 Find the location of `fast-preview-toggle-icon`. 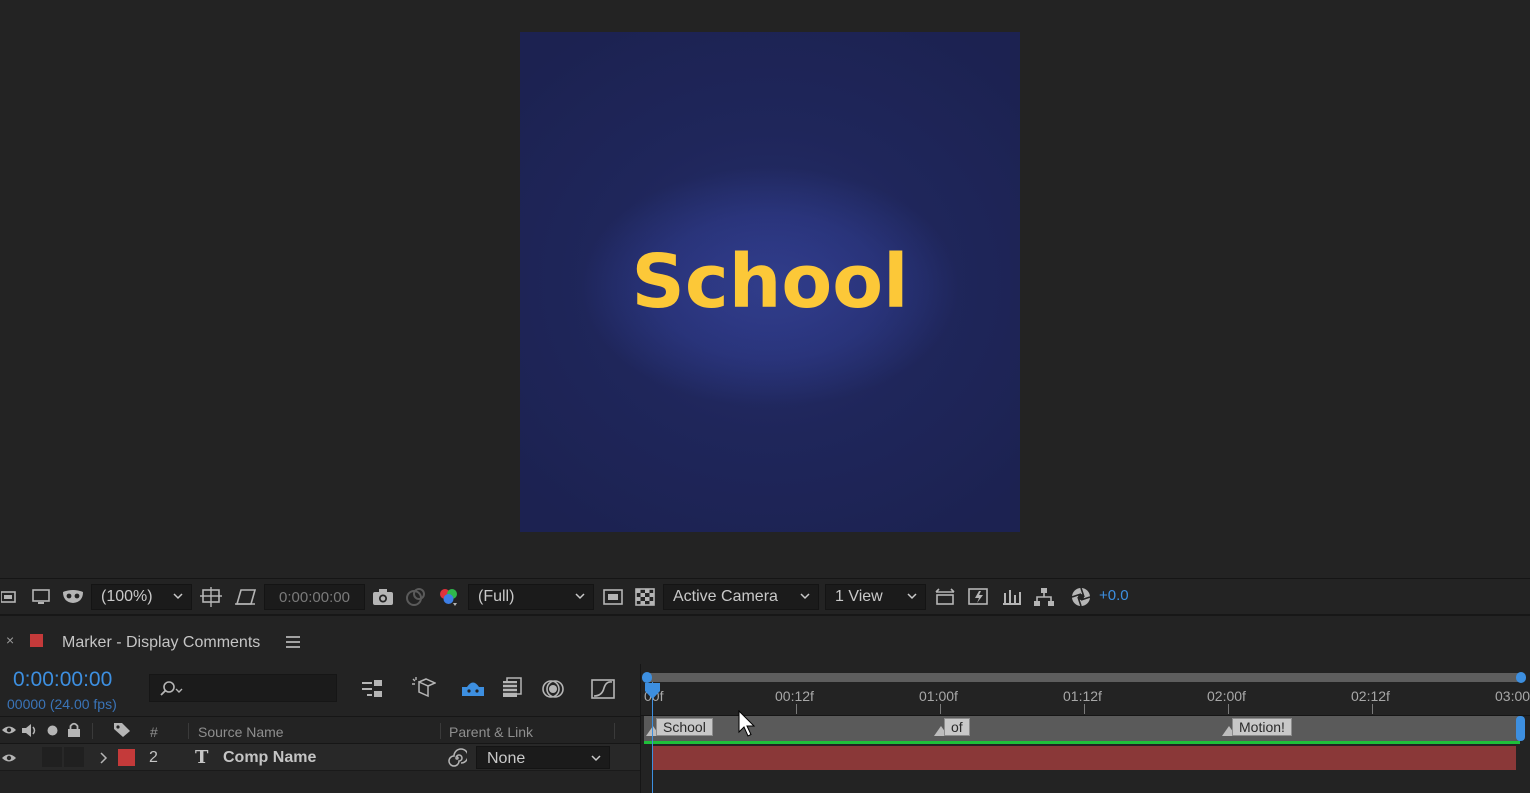

fast-preview-toggle-icon is located at coordinates (979, 597).